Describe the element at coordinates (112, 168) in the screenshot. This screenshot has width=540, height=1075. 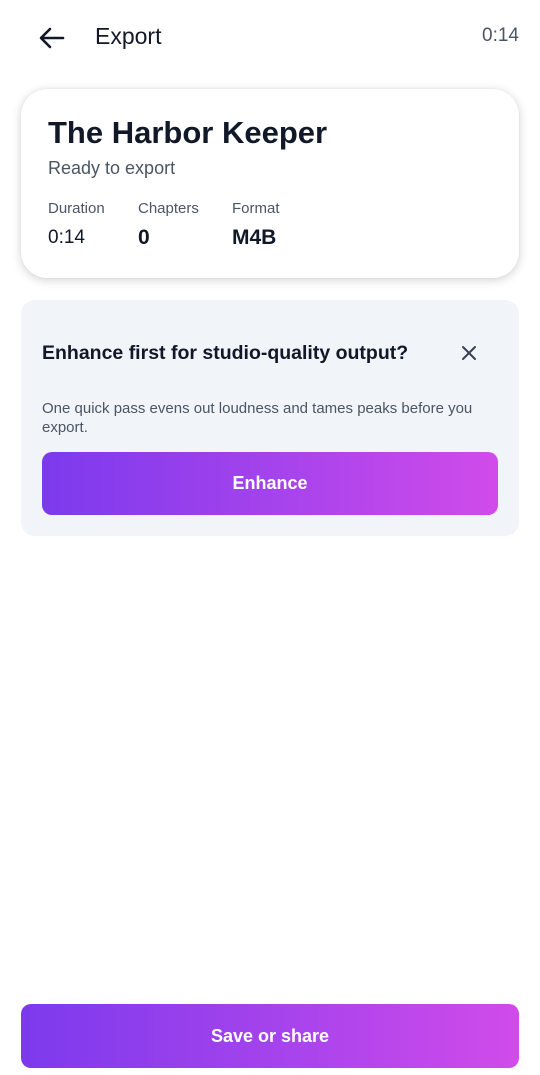
I see `project-status: Ready to export` at that location.